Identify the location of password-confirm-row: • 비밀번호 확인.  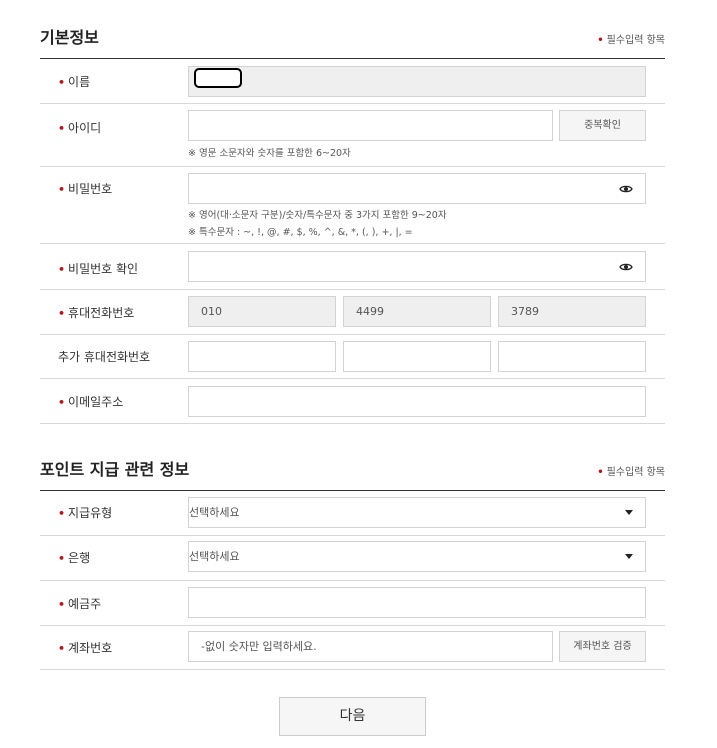
(352, 267).